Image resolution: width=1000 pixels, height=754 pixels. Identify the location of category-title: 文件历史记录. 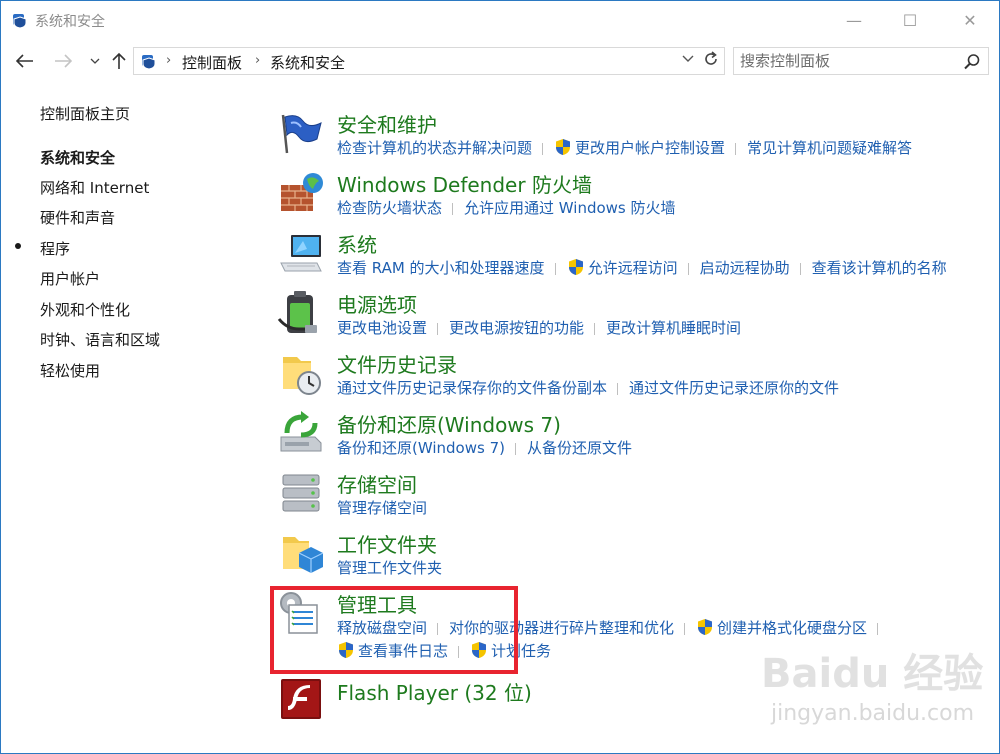
(397, 363).